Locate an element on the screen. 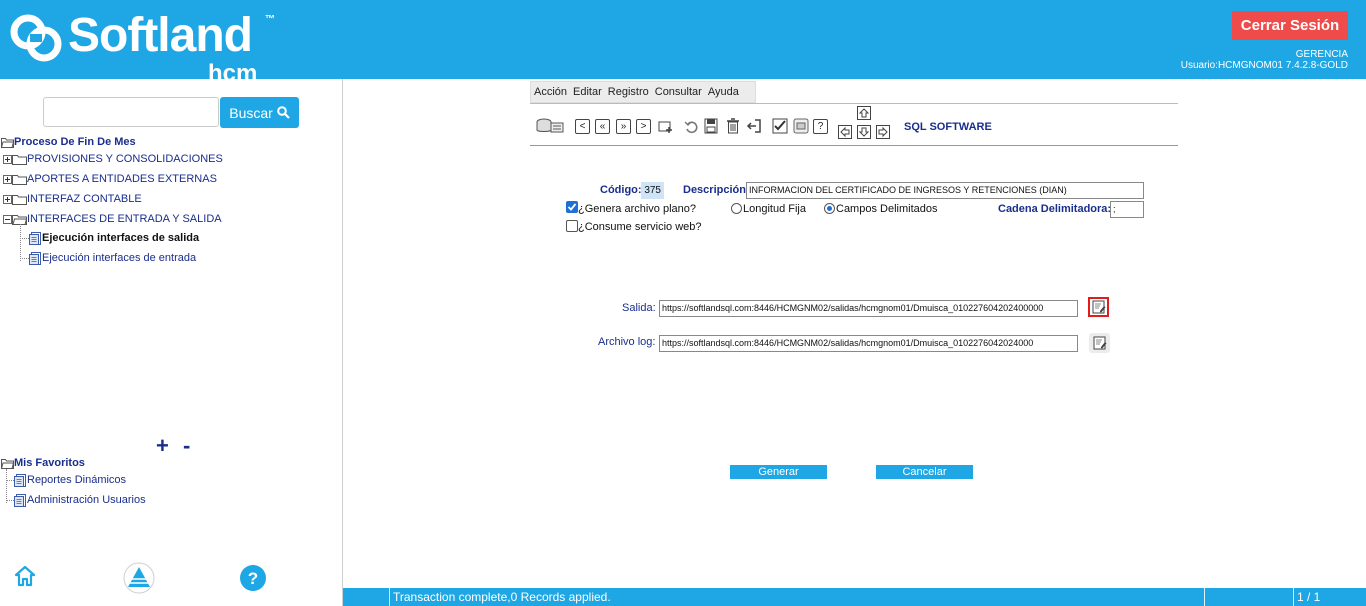  db-icon is located at coordinates (550, 126).